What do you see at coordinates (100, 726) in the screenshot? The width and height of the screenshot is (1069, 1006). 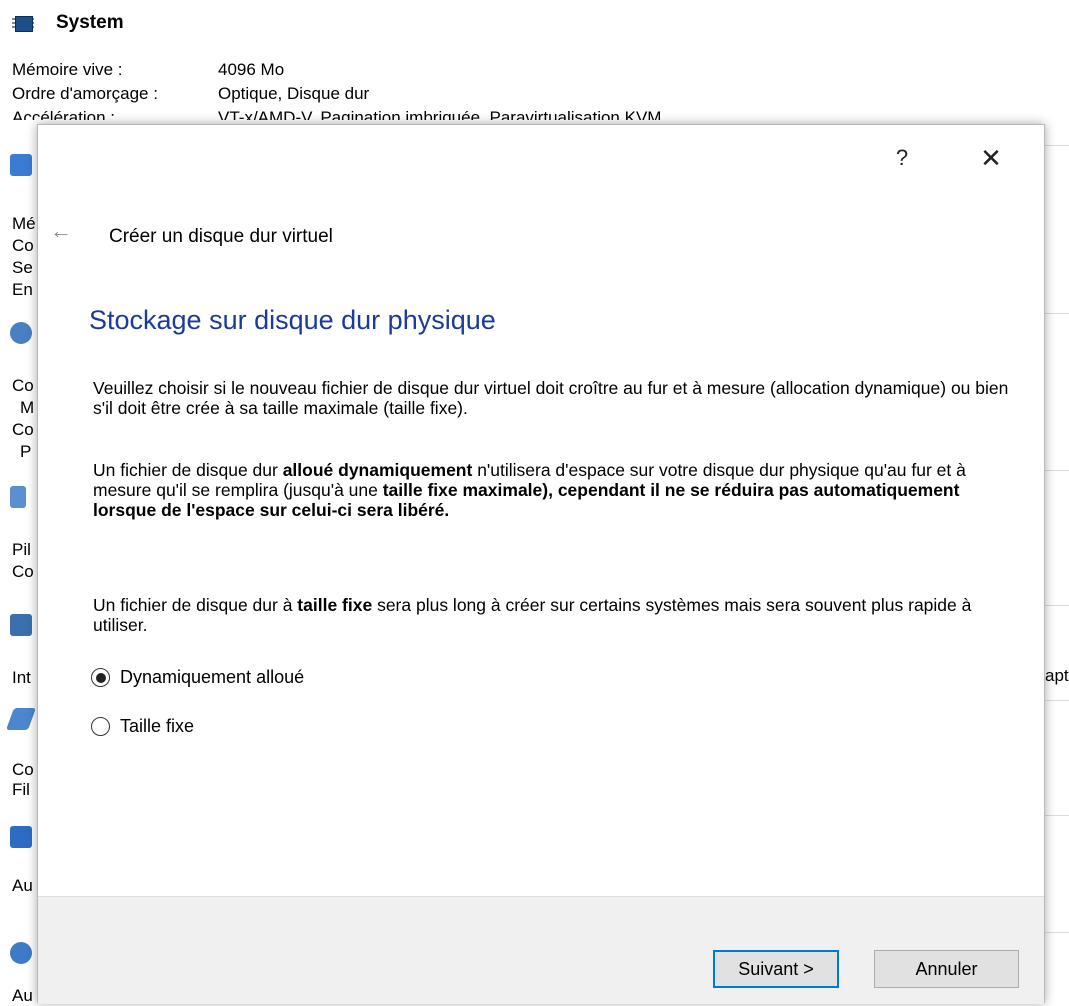 I see `radio-button` at bounding box center [100, 726].